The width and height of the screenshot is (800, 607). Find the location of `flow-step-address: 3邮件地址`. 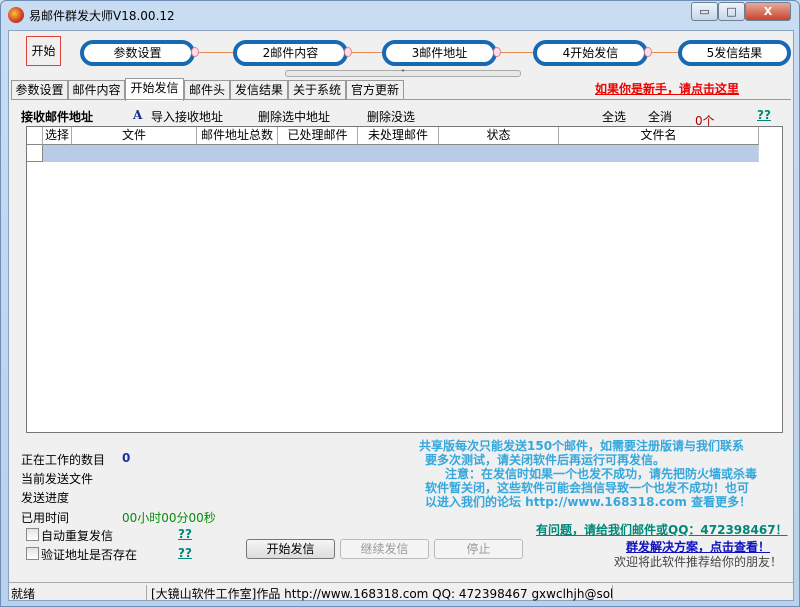

flow-step-address: 3邮件地址 is located at coordinates (439, 53).